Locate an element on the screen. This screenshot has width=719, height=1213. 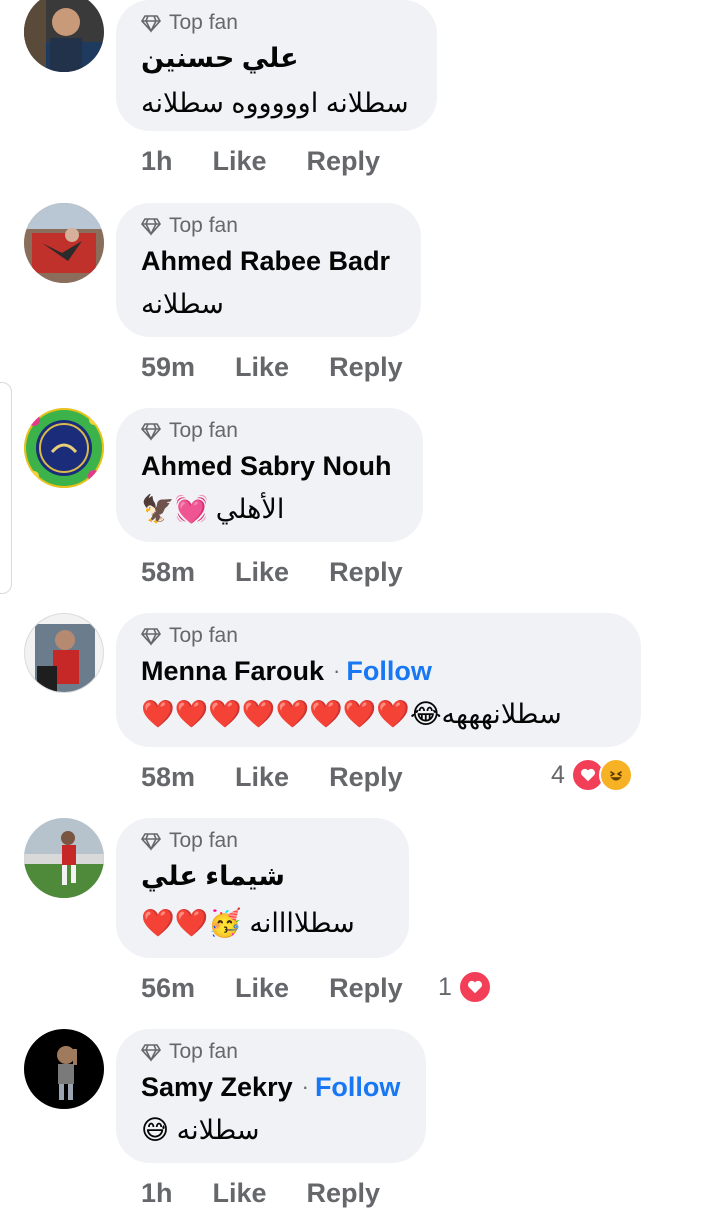
commenter-name: شيماء علي is located at coordinates (213, 876).